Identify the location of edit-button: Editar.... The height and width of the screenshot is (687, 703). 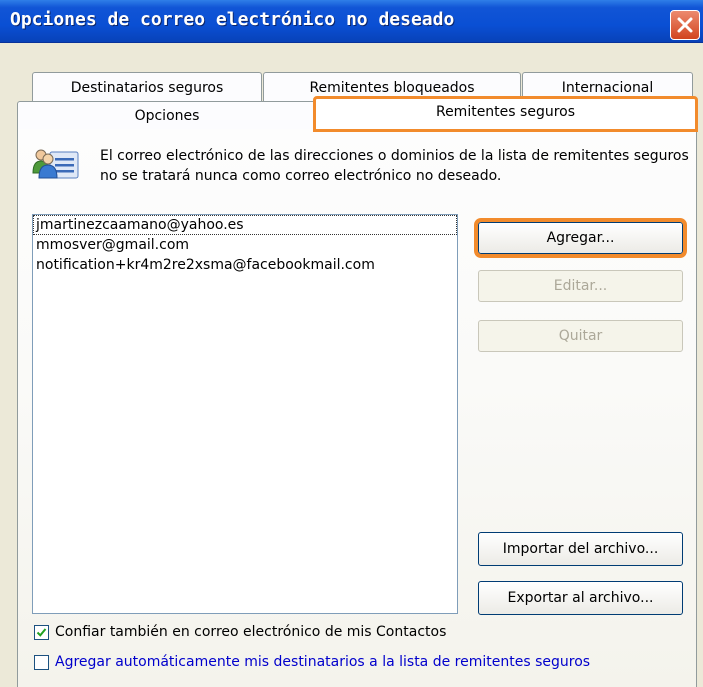
(580, 286).